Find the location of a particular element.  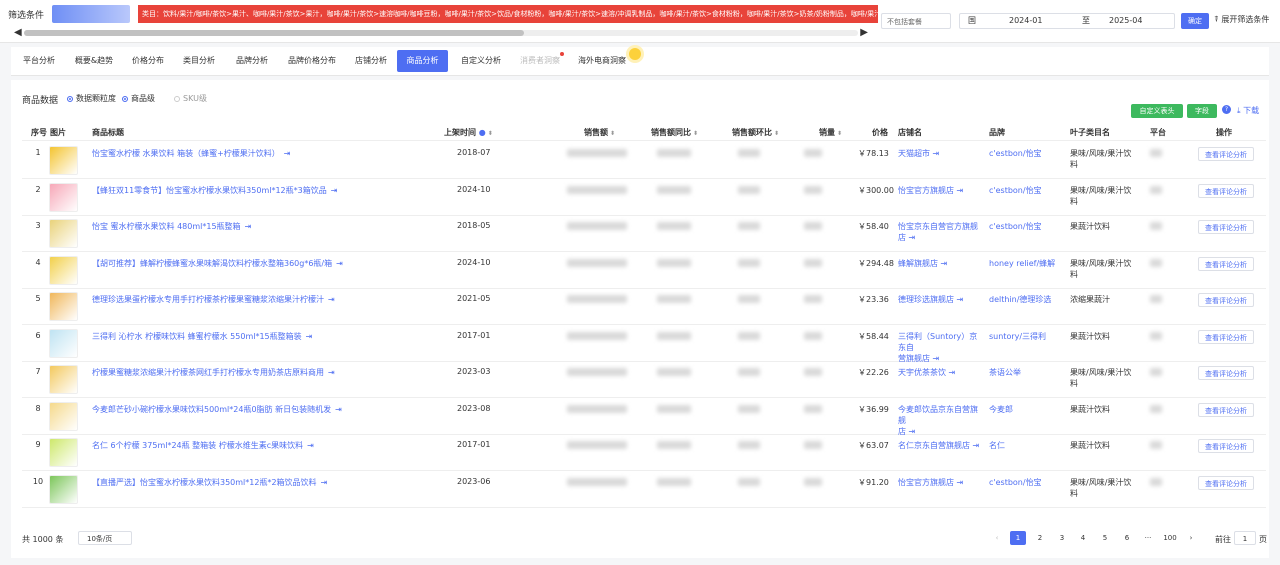

brand-link: honey relief/蜂解 is located at coordinates (1022, 263).